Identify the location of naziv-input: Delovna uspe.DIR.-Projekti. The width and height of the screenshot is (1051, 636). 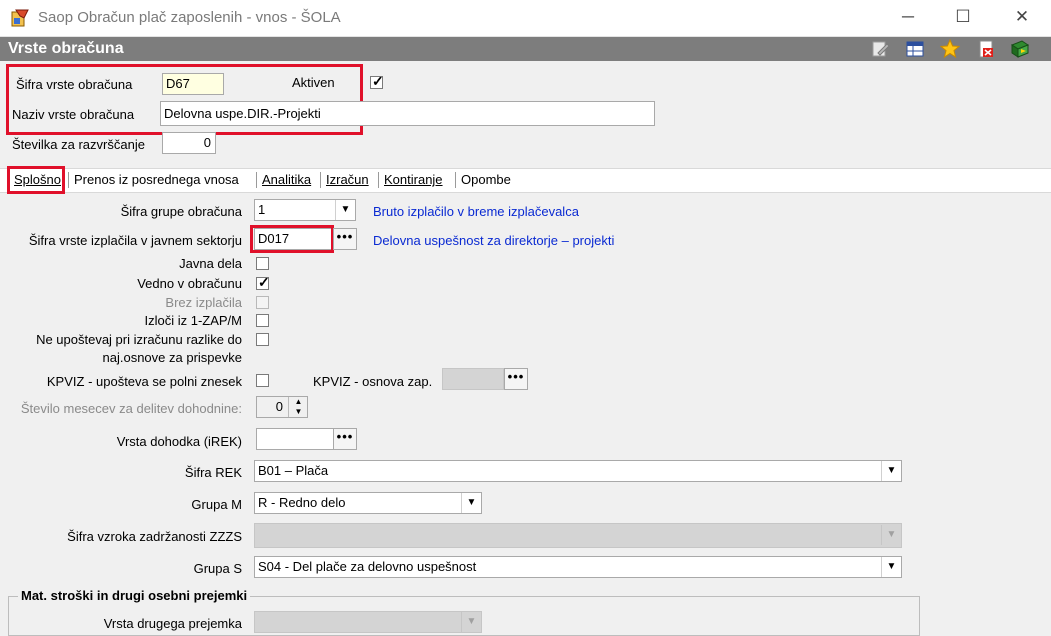
(407, 113).